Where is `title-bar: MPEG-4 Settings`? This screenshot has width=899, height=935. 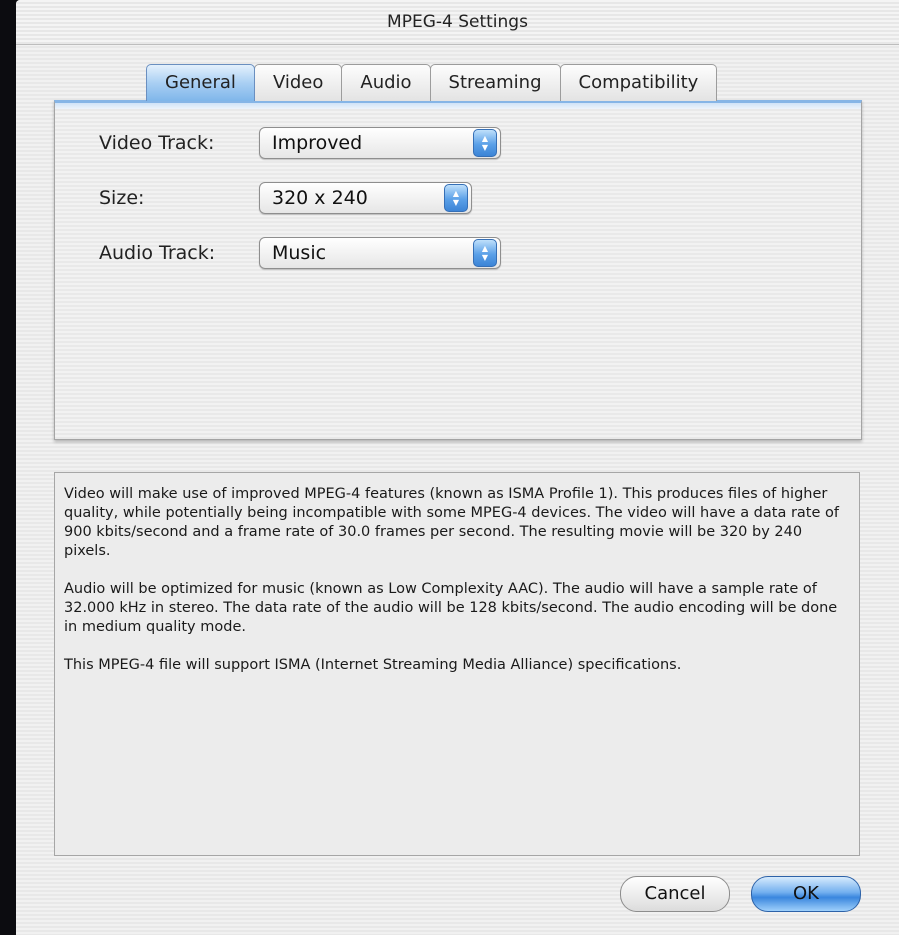
title-bar: MPEG-4 Settings is located at coordinates (457, 22).